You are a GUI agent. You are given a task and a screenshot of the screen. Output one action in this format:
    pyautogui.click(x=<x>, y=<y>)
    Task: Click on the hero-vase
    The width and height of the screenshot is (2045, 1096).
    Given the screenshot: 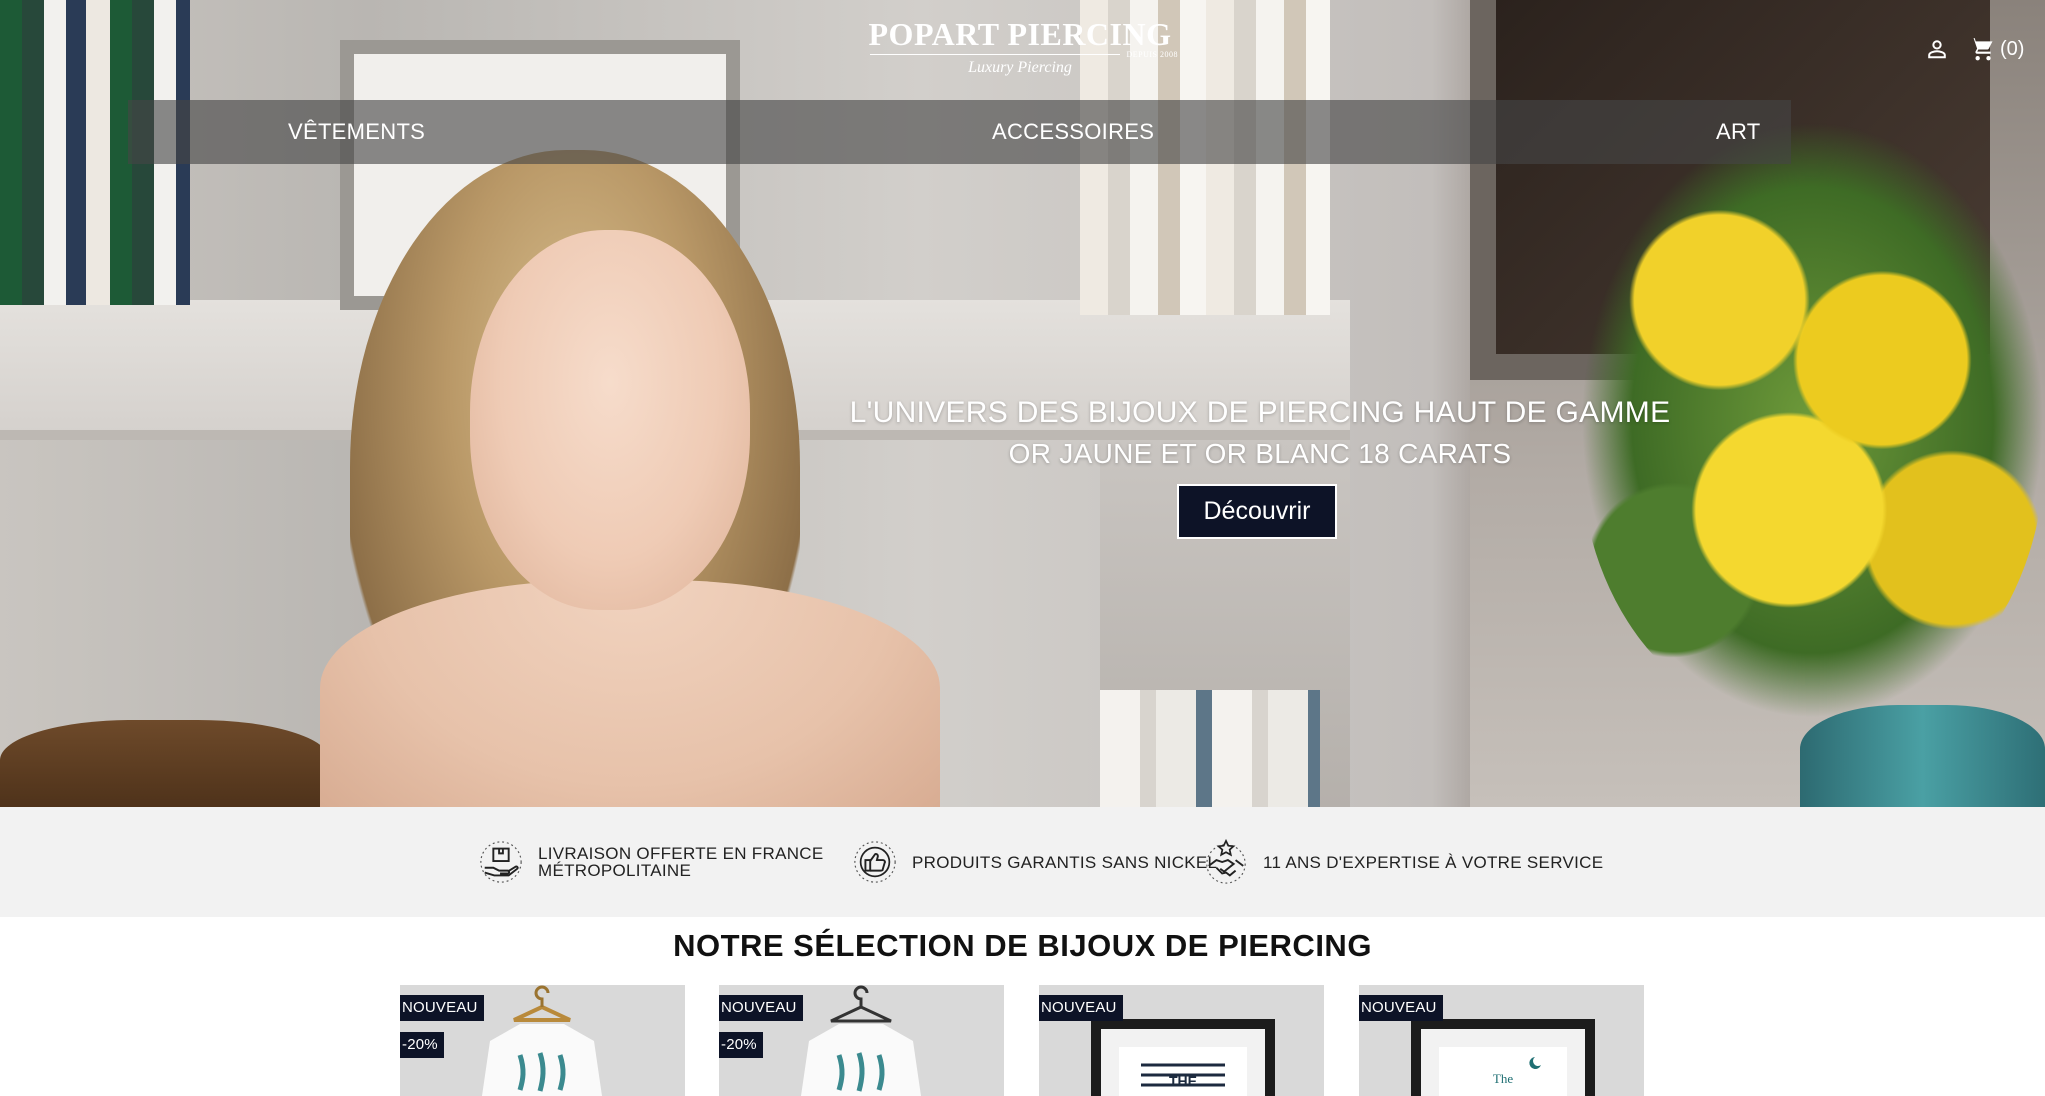 What is the action you would take?
    pyautogui.click(x=1922, y=756)
    